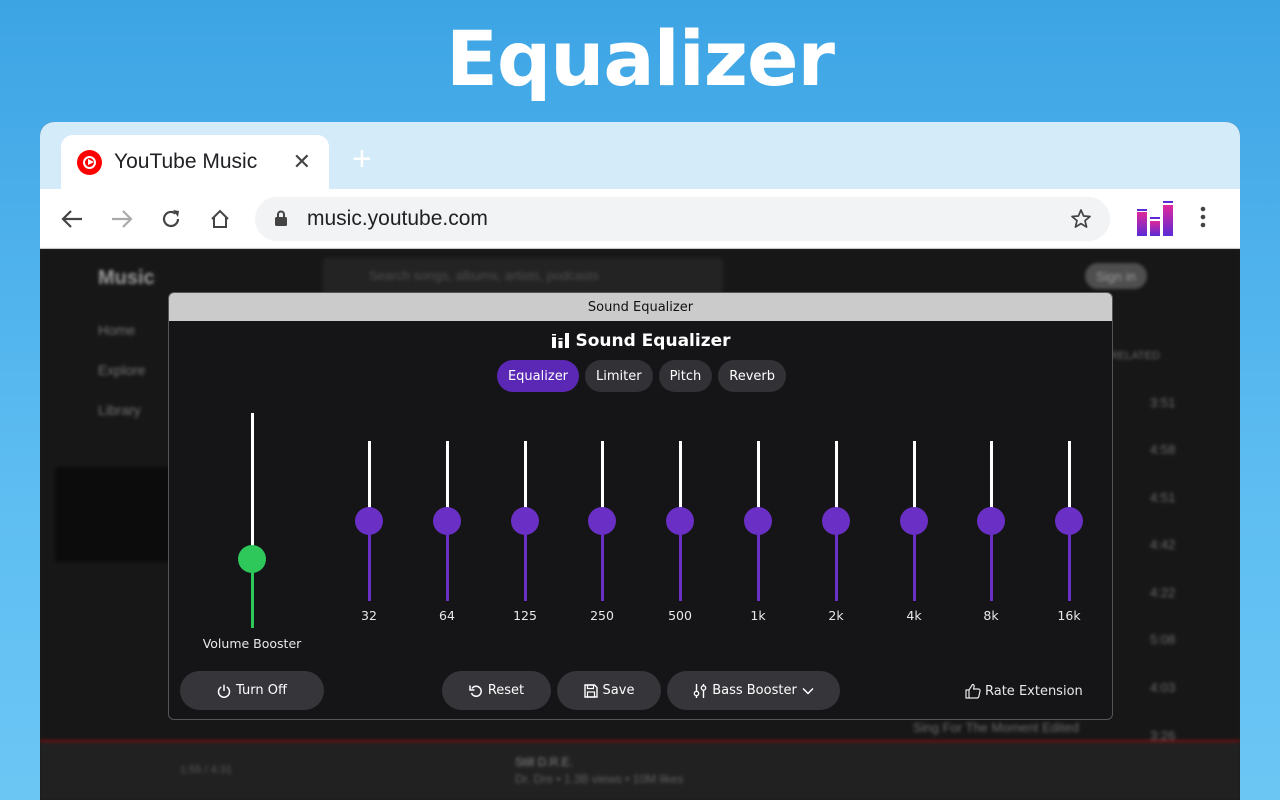 Image resolution: width=1280 pixels, height=800 pixels. Describe the element at coordinates (281, 221) in the screenshot. I see `lock-icon` at that location.